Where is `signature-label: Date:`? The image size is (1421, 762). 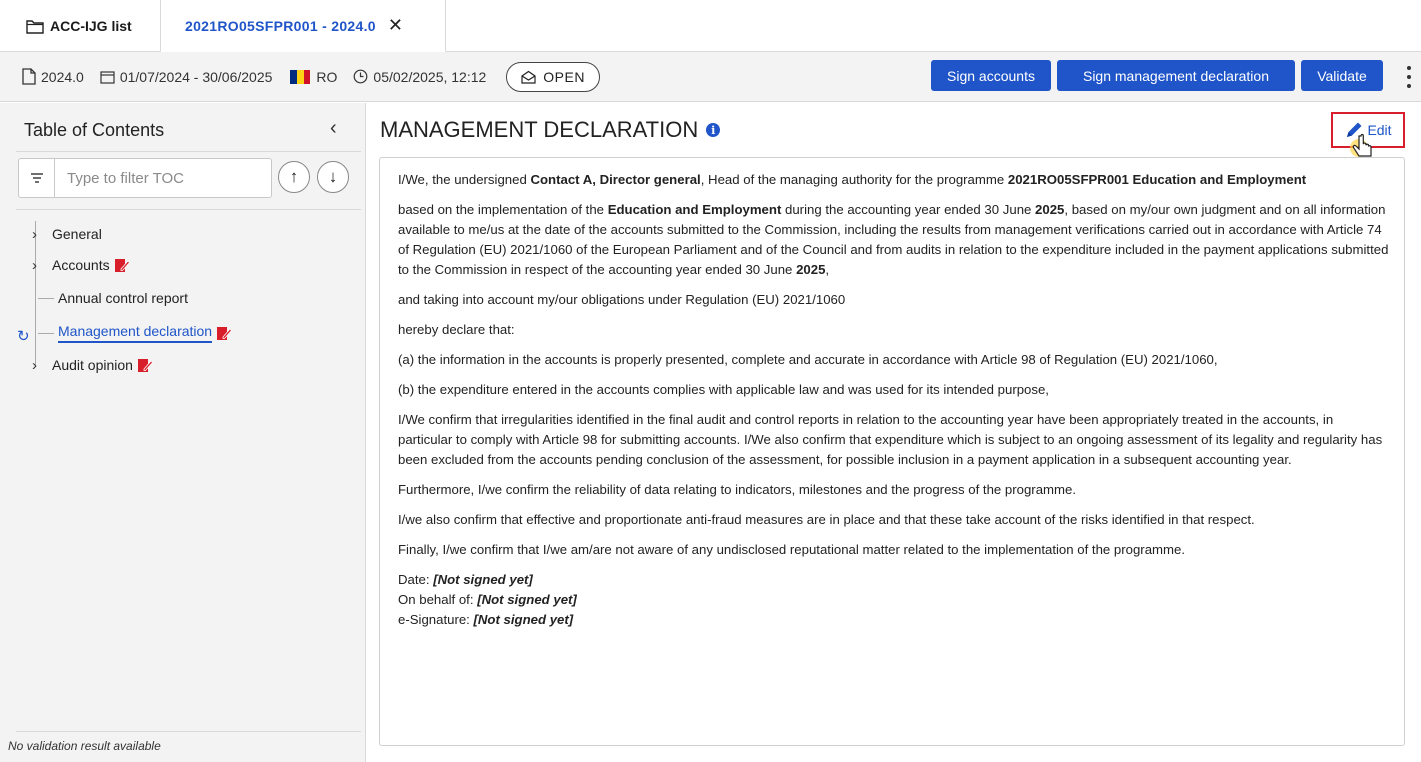
signature-label: Date: is located at coordinates (416, 579).